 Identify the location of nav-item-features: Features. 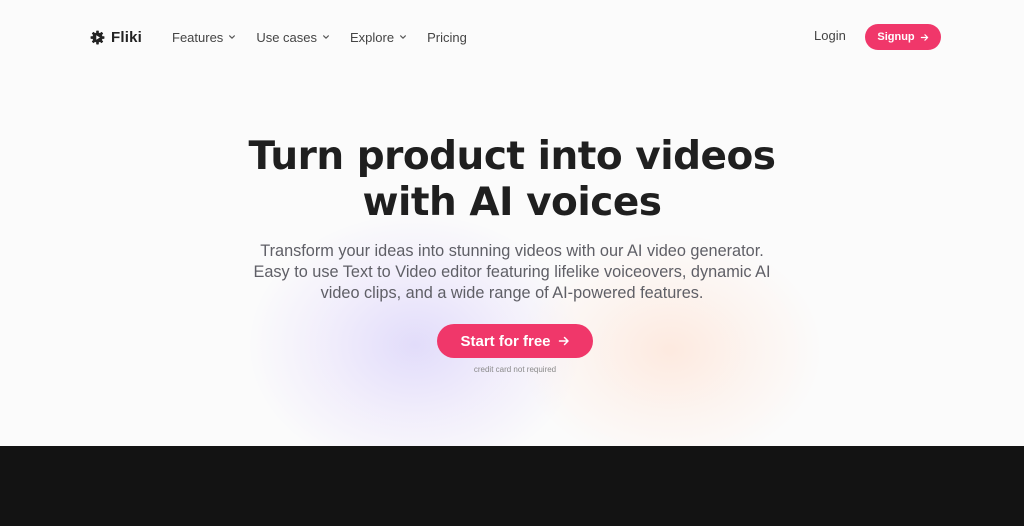
(204, 37).